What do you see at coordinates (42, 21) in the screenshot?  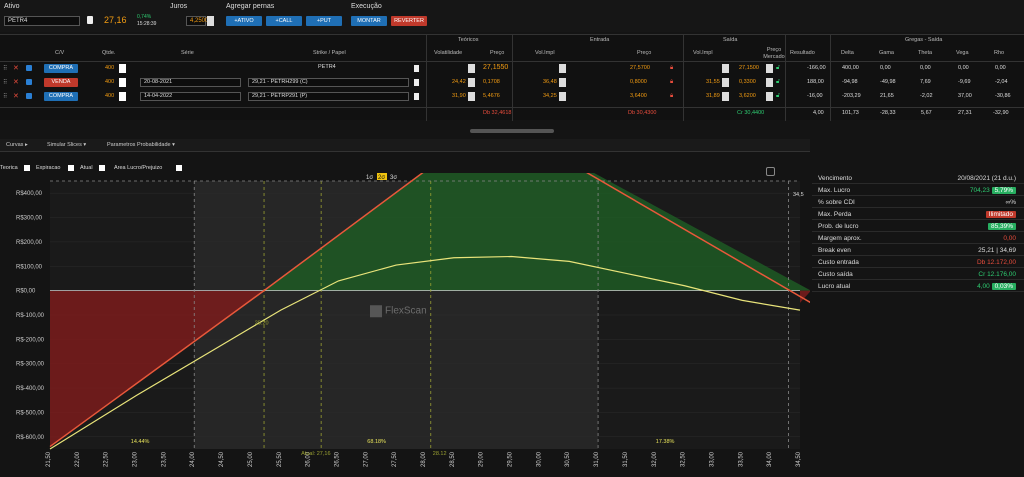 I see `ativo-input: PETR4` at bounding box center [42, 21].